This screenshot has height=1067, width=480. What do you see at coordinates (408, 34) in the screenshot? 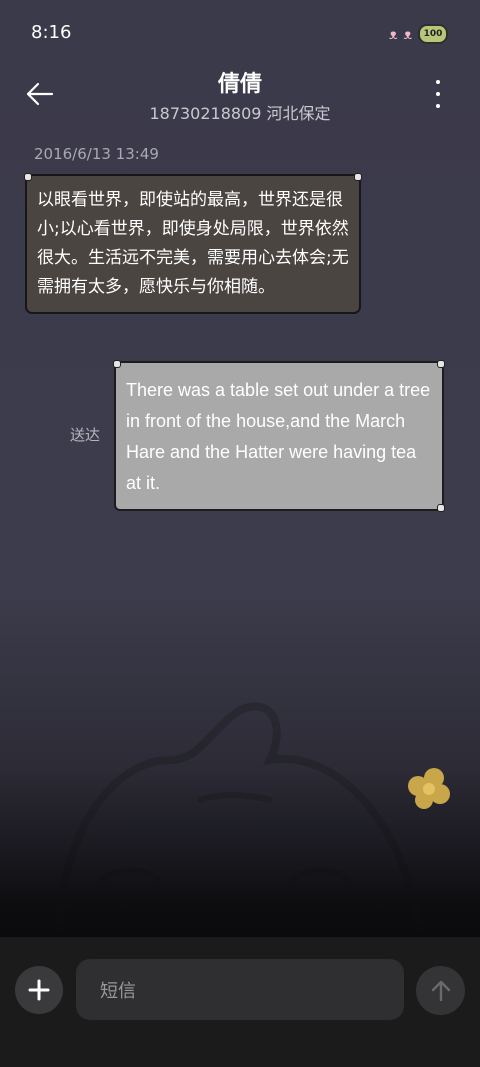
I see `bunny-wifi-icon: ᴥ` at bounding box center [408, 34].